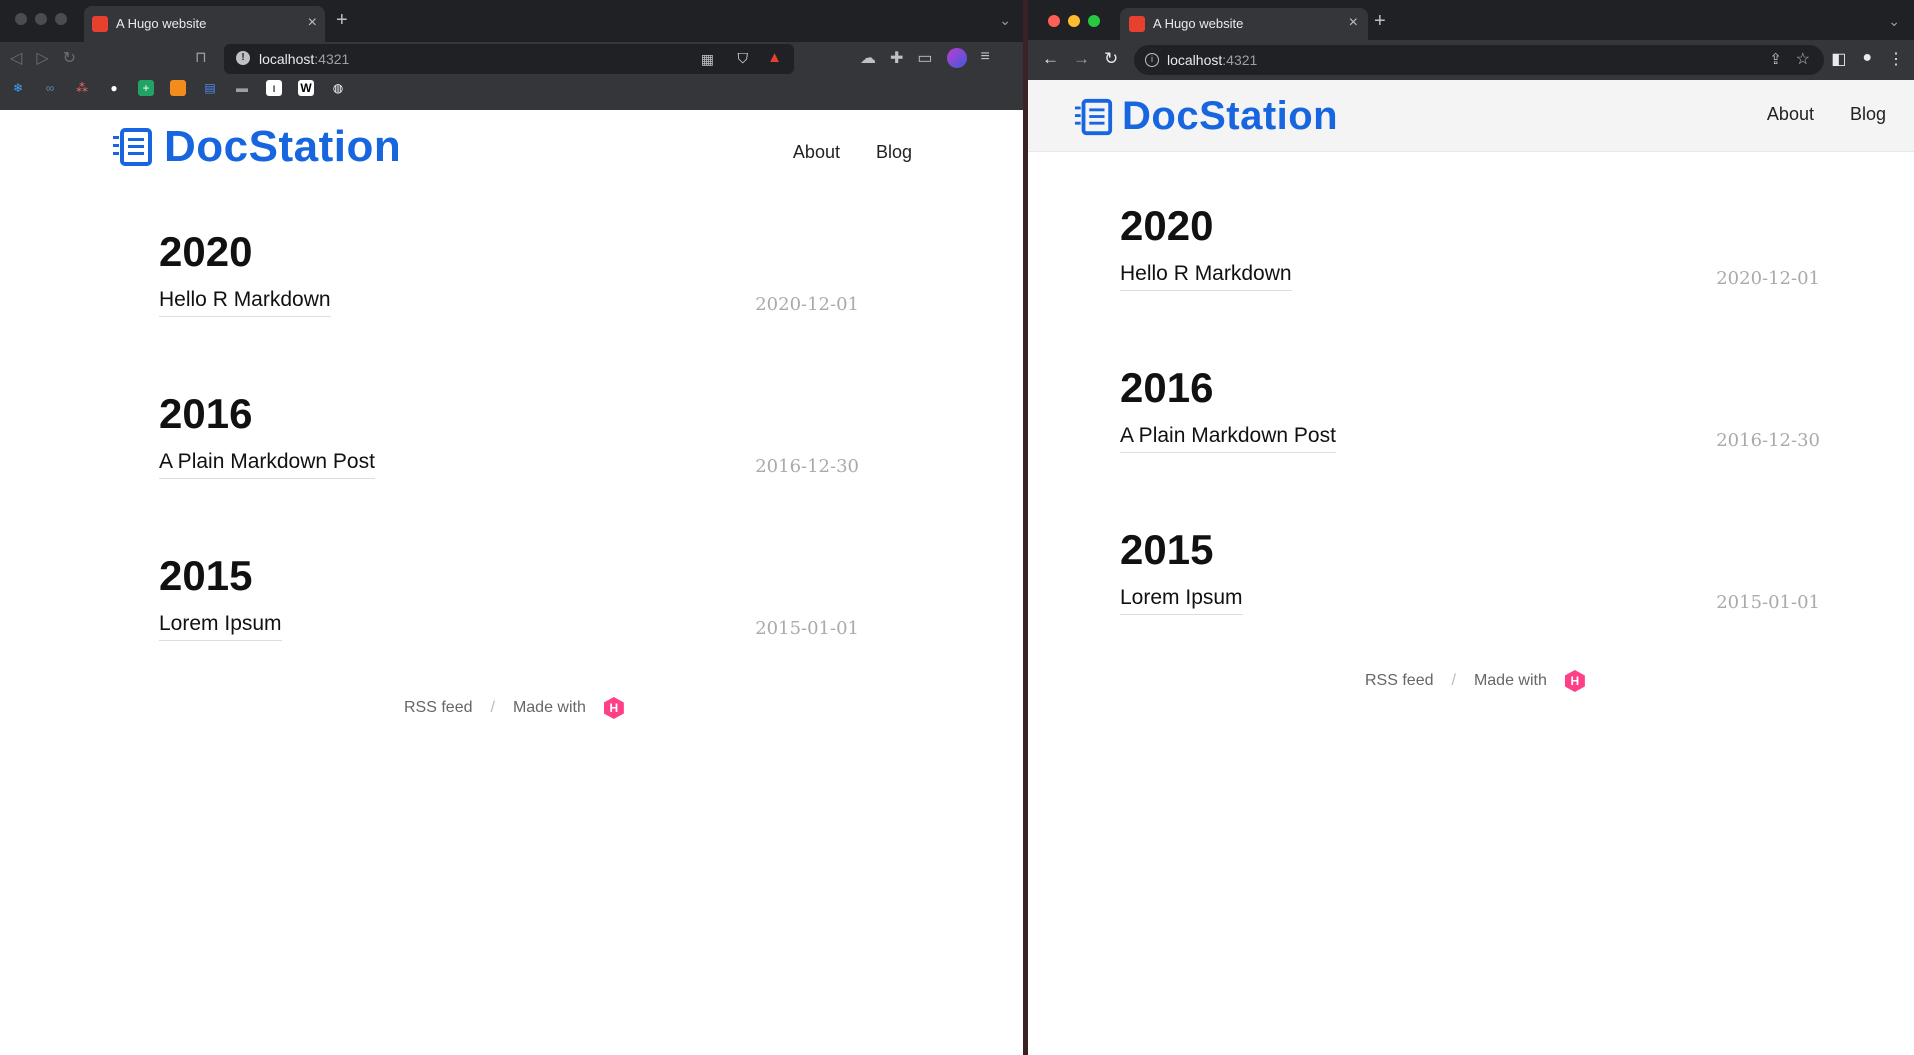 Image resolution: width=1914 pixels, height=1055 pixels. What do you see at coordinates (16, 58) in the screenshot?
I see `back-icon: ◁` at bounding box center [16, 58].